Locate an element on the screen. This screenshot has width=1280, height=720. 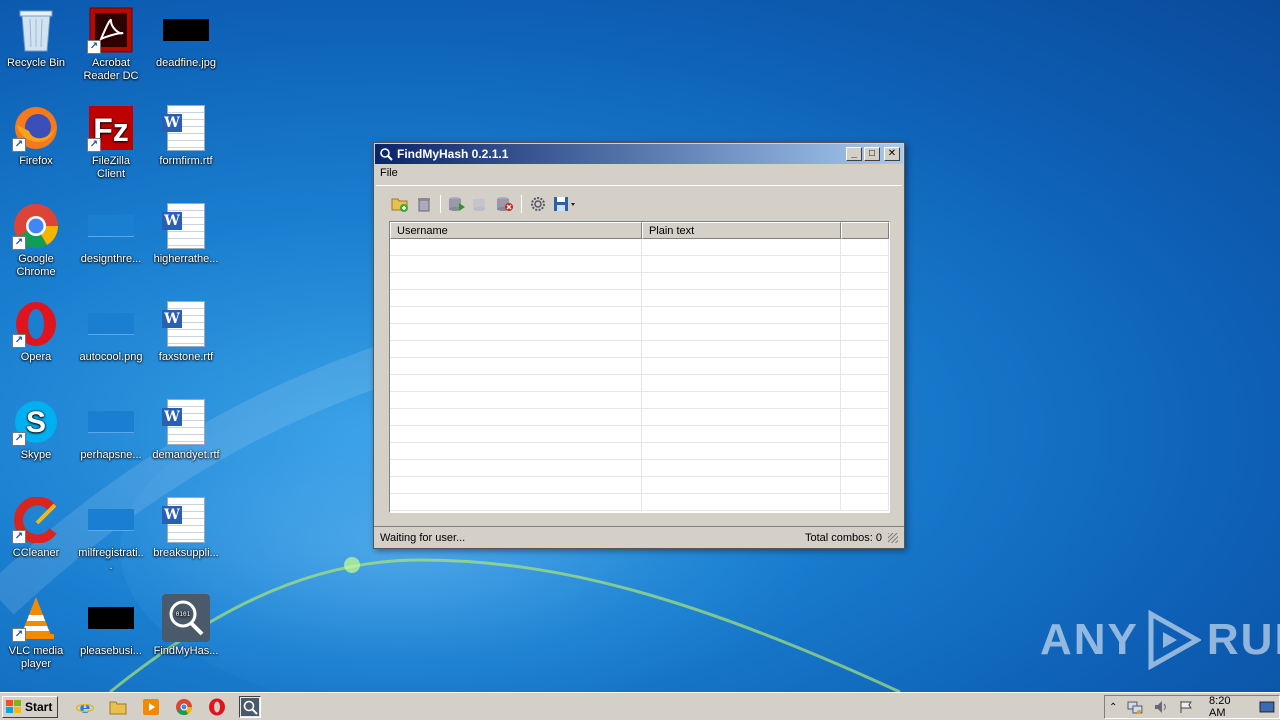
database-stop-icon is located at coordinates (505, 203).